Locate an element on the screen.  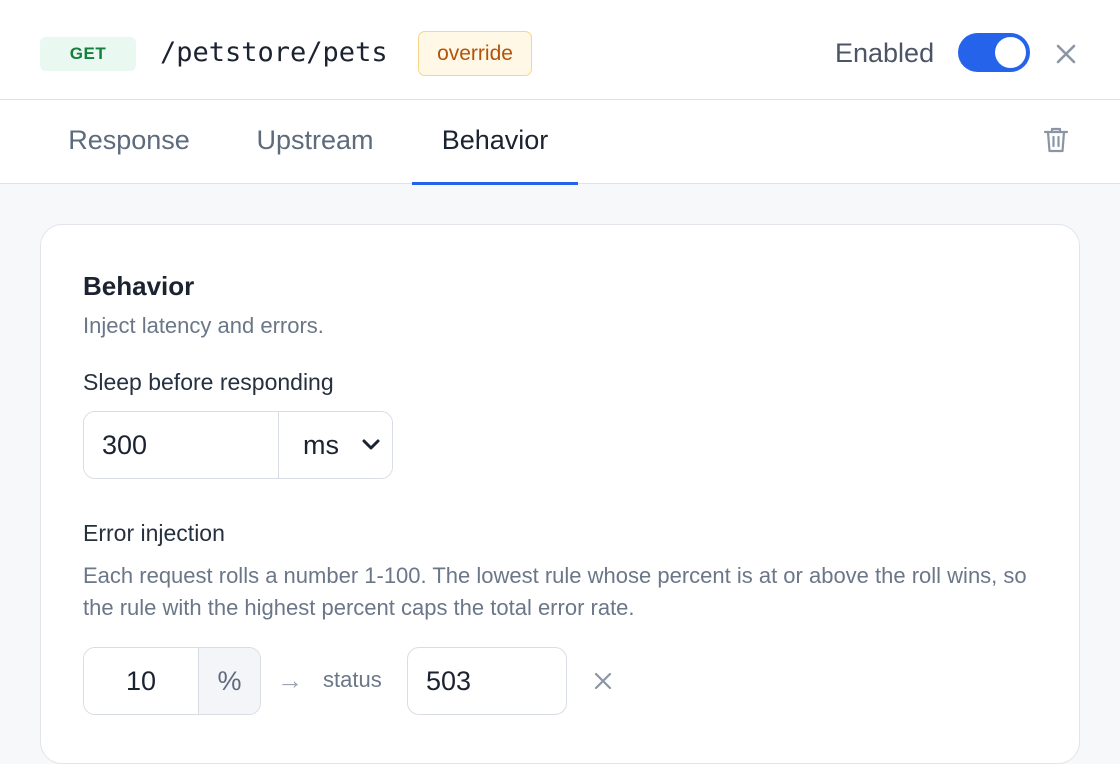
tab-upstream: Upstream is located at coordinates (315, 142).